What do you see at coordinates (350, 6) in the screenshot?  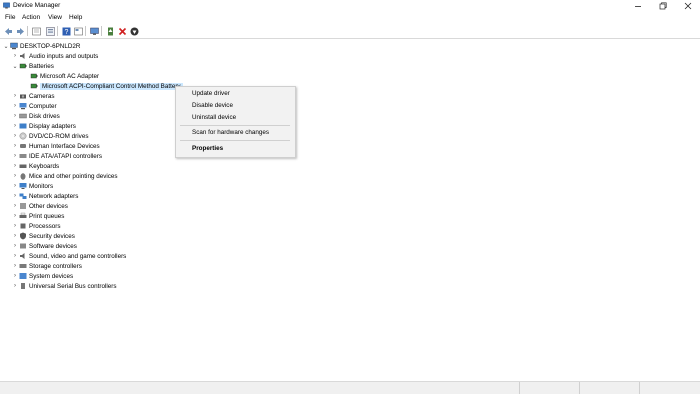 I see `title-bar: Device Manager` at bounding box center [350, 6].